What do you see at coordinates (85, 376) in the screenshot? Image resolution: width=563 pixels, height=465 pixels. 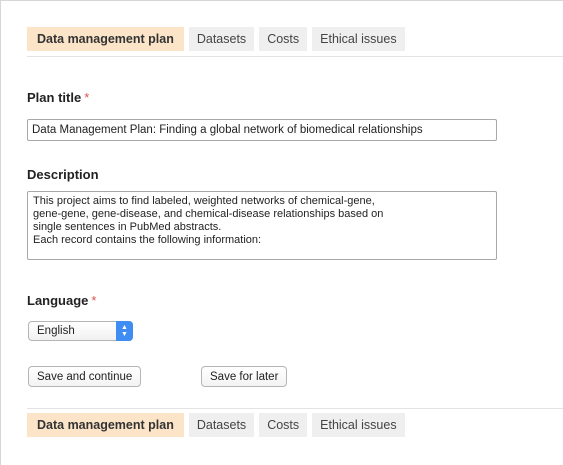 I see `save-and-continue-button: Save and continue` at bounding box center [85, 376].